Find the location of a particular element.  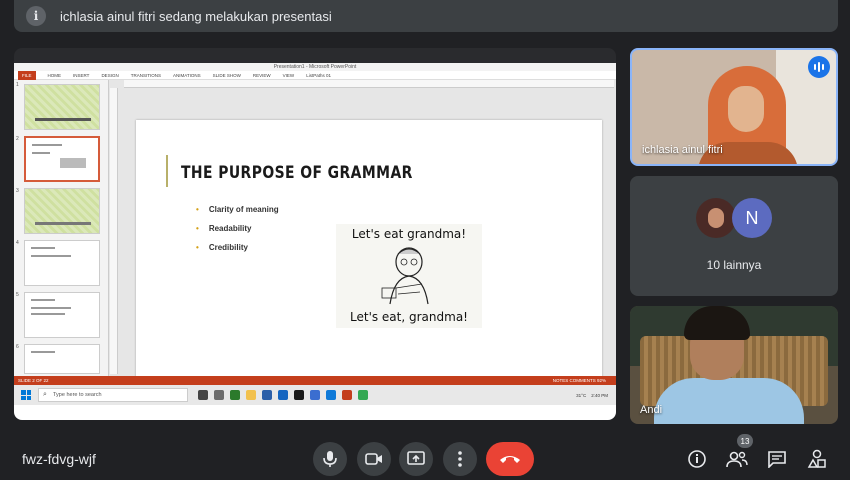

tray-temperature: 31°C is located at coordinates (581, 395).